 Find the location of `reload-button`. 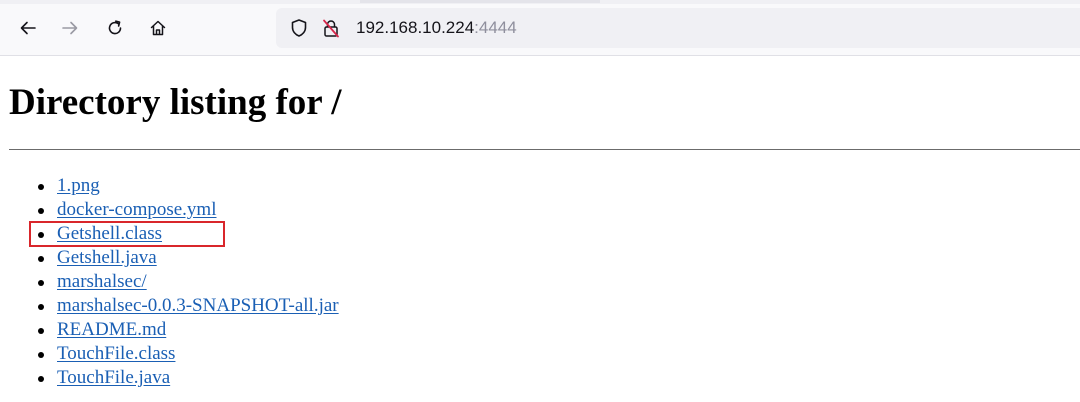

reload-button is located at coordinates (115, 28).